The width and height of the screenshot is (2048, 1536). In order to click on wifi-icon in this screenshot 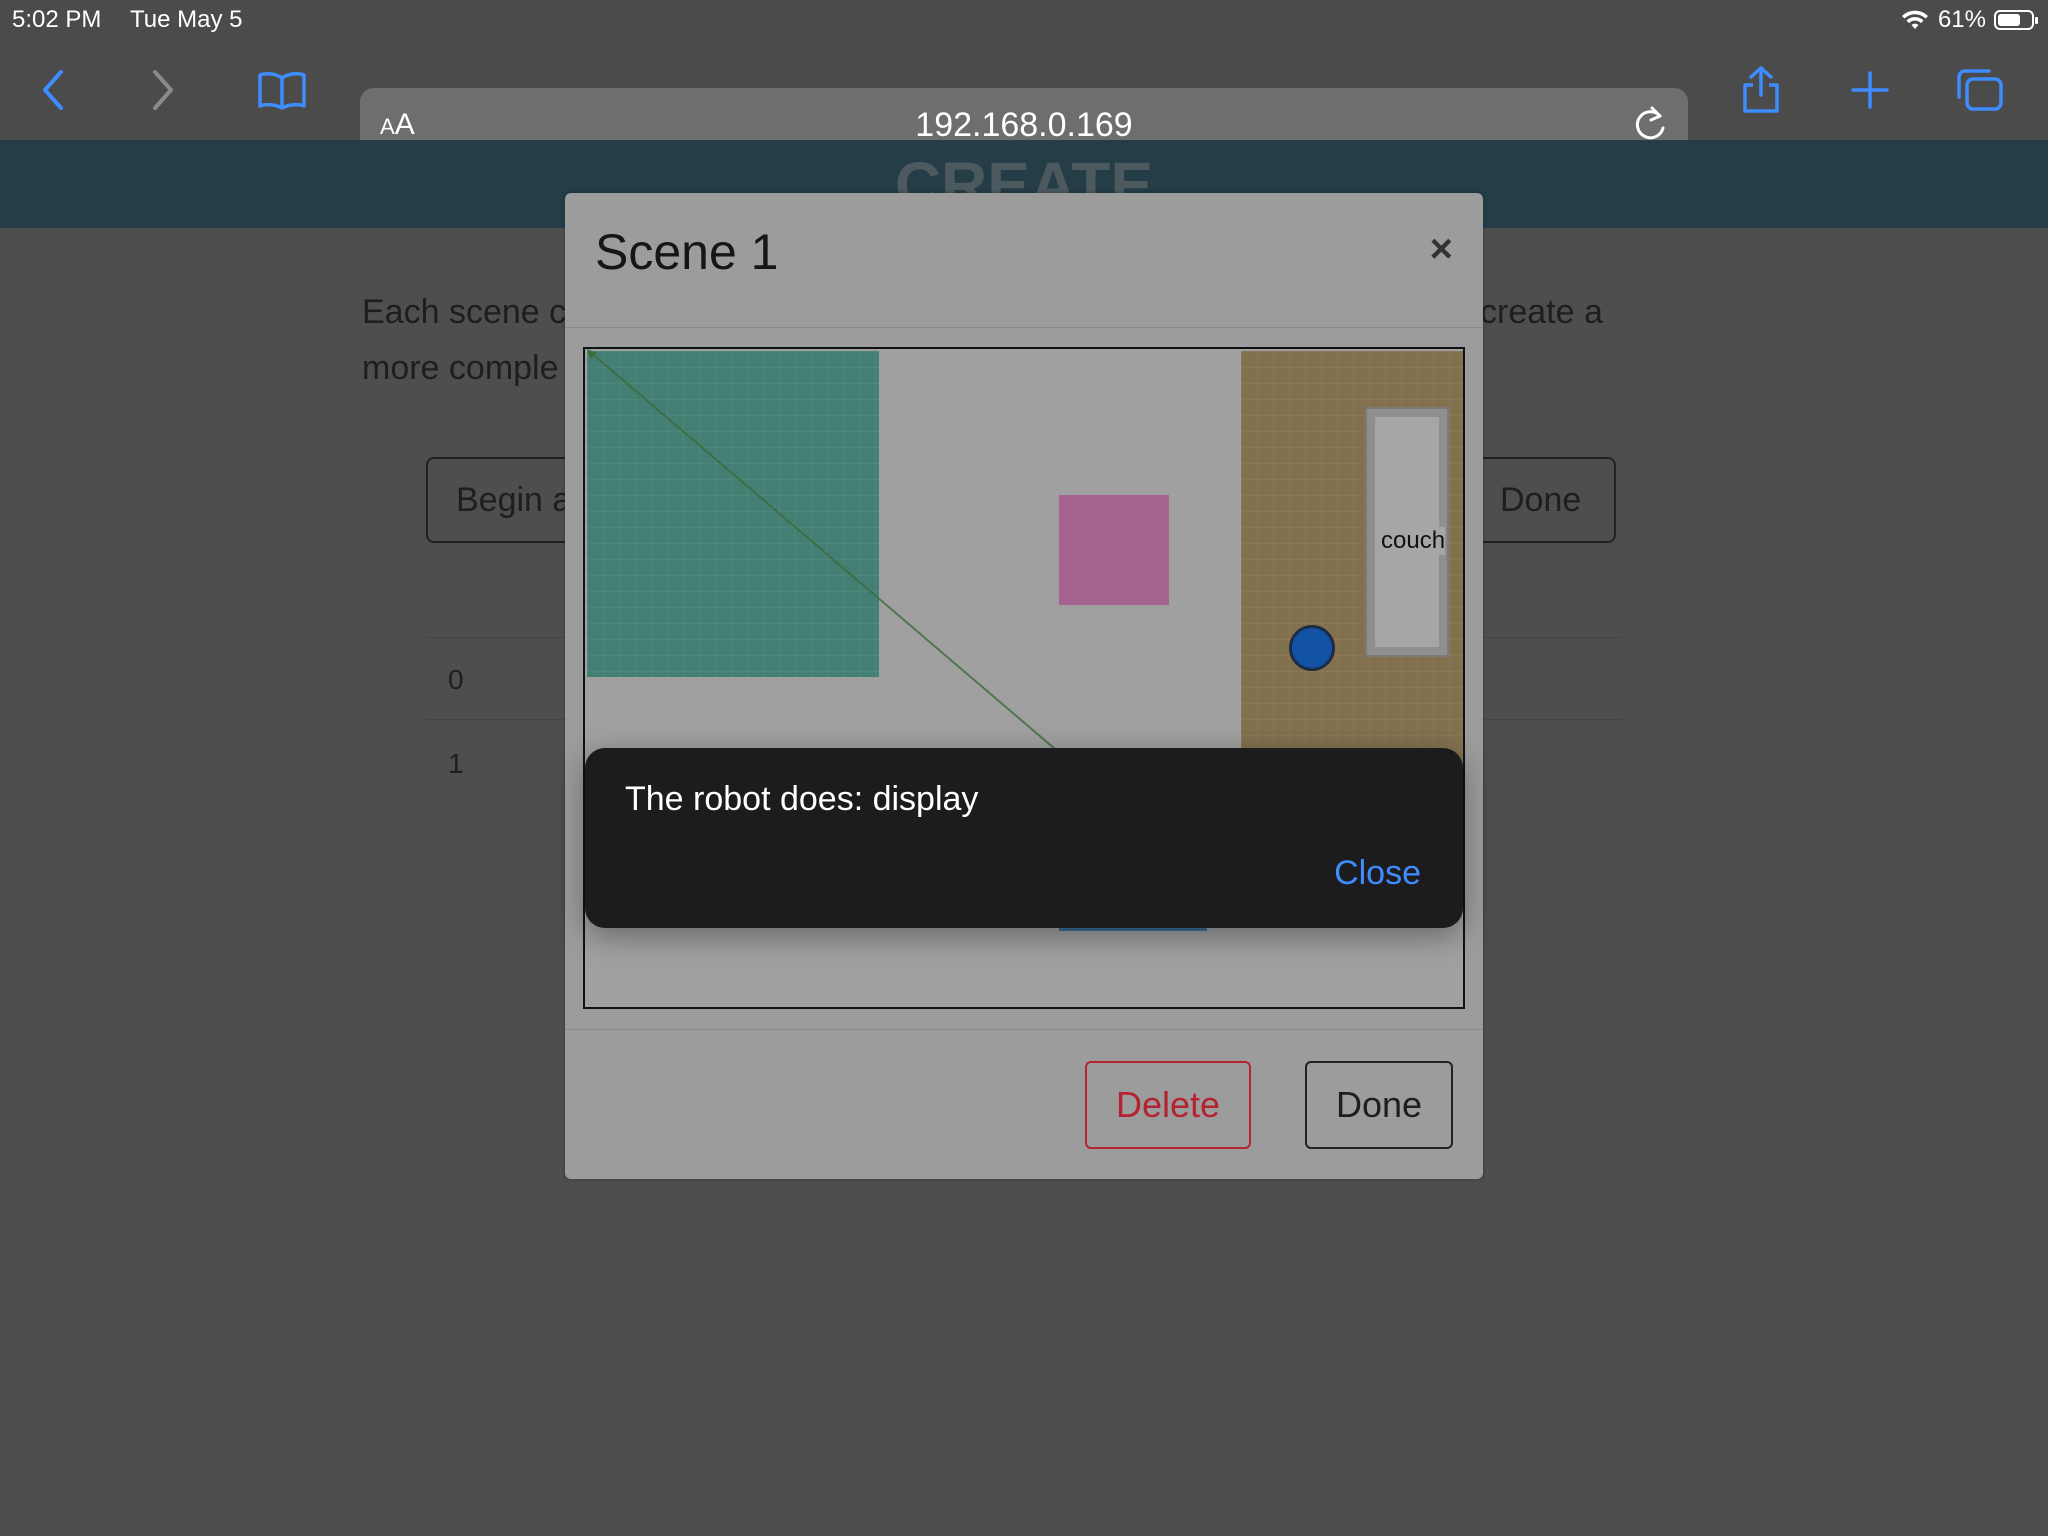, I will do `click(1914, 19)`.